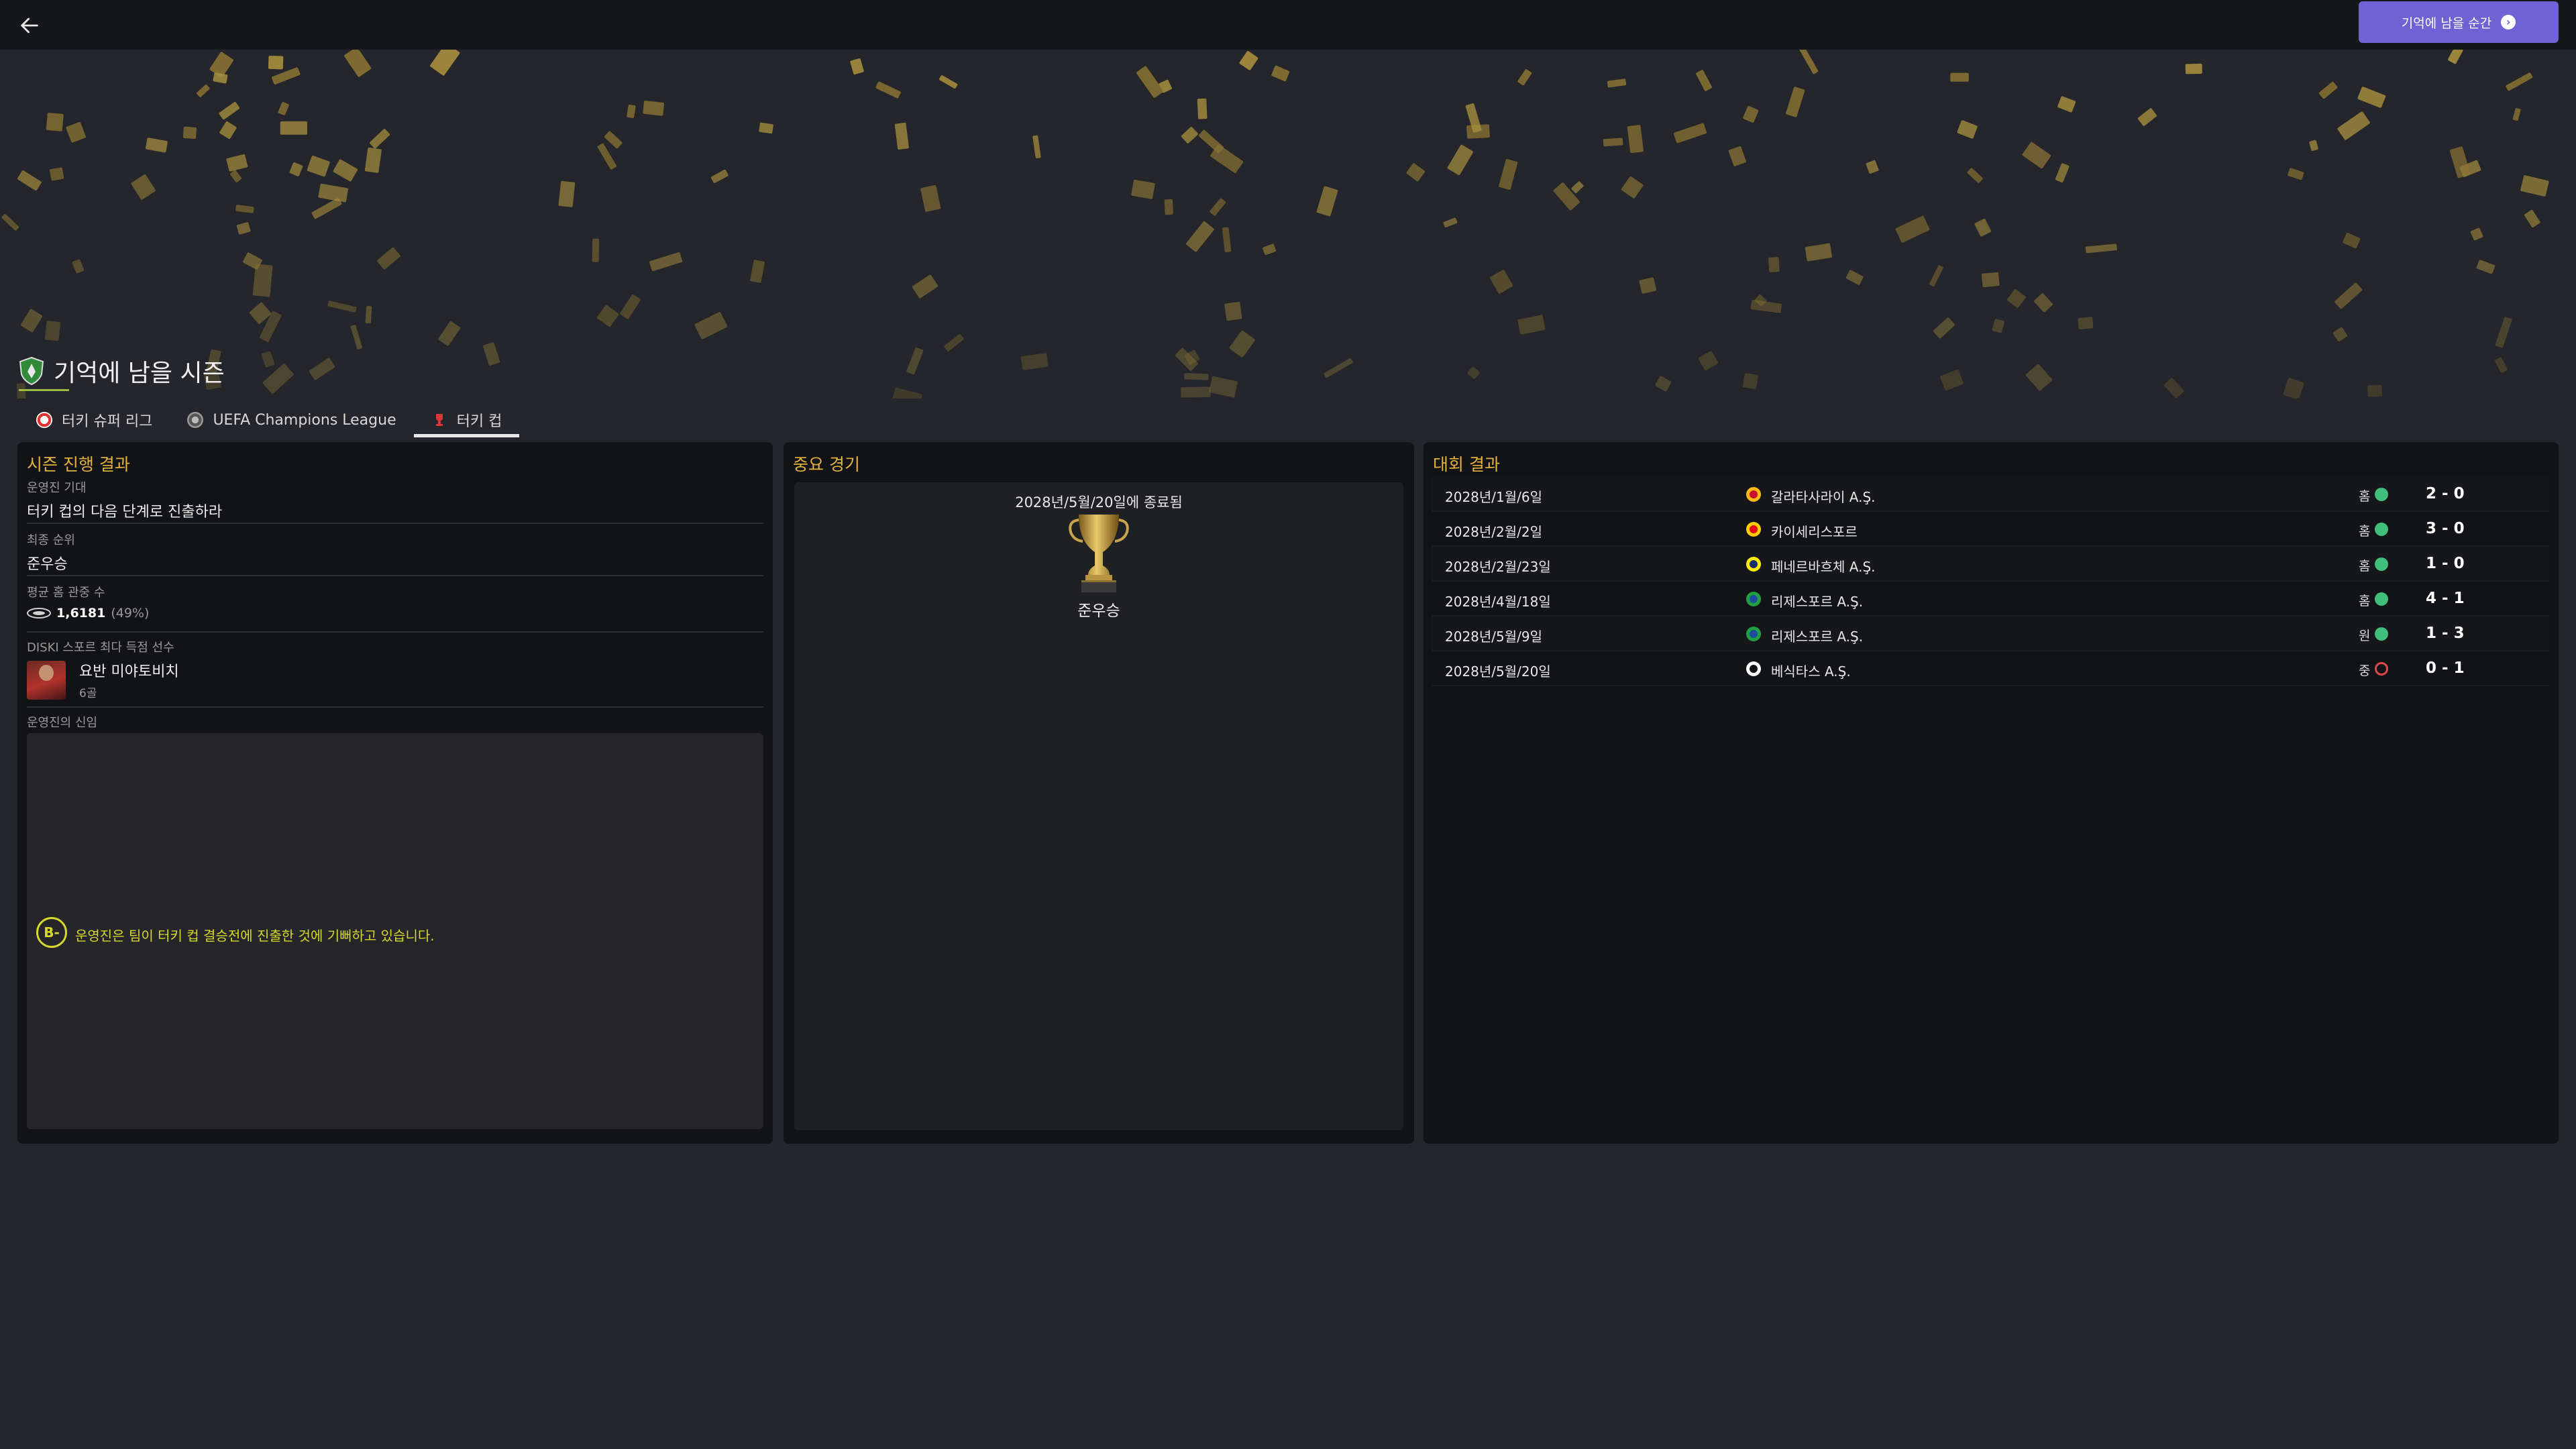 Image resolution: width=2576 pixels, height=1449 pixels. I want to click on back-button, so click(29, 25).